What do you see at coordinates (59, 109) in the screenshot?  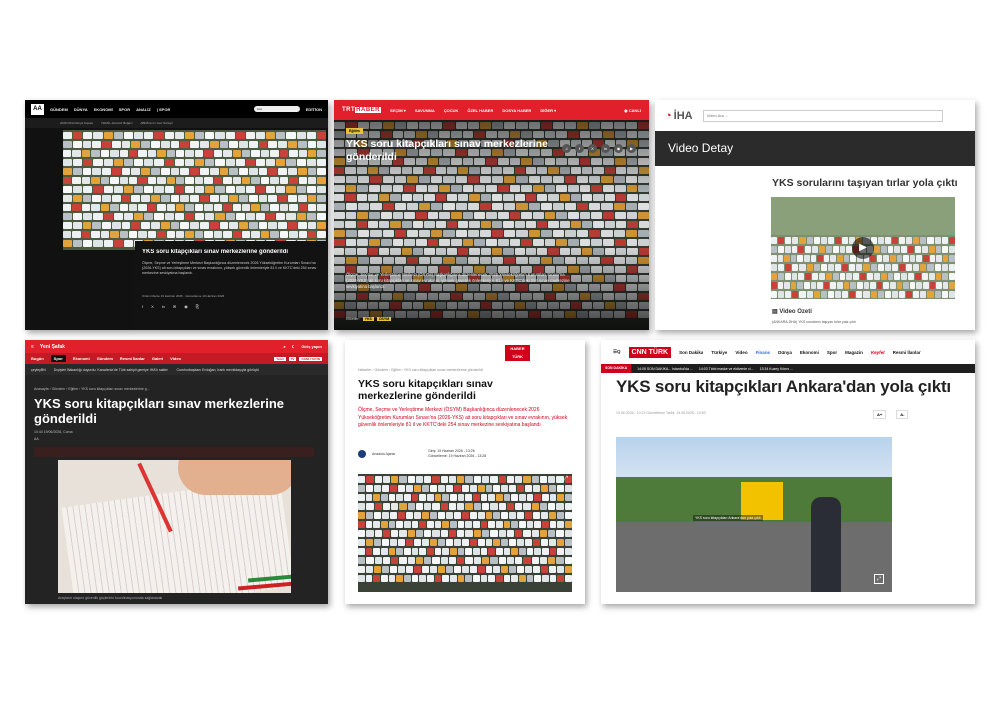 I see `aa-nav-item: GÜNDEM` at bounding box center [59, 109].